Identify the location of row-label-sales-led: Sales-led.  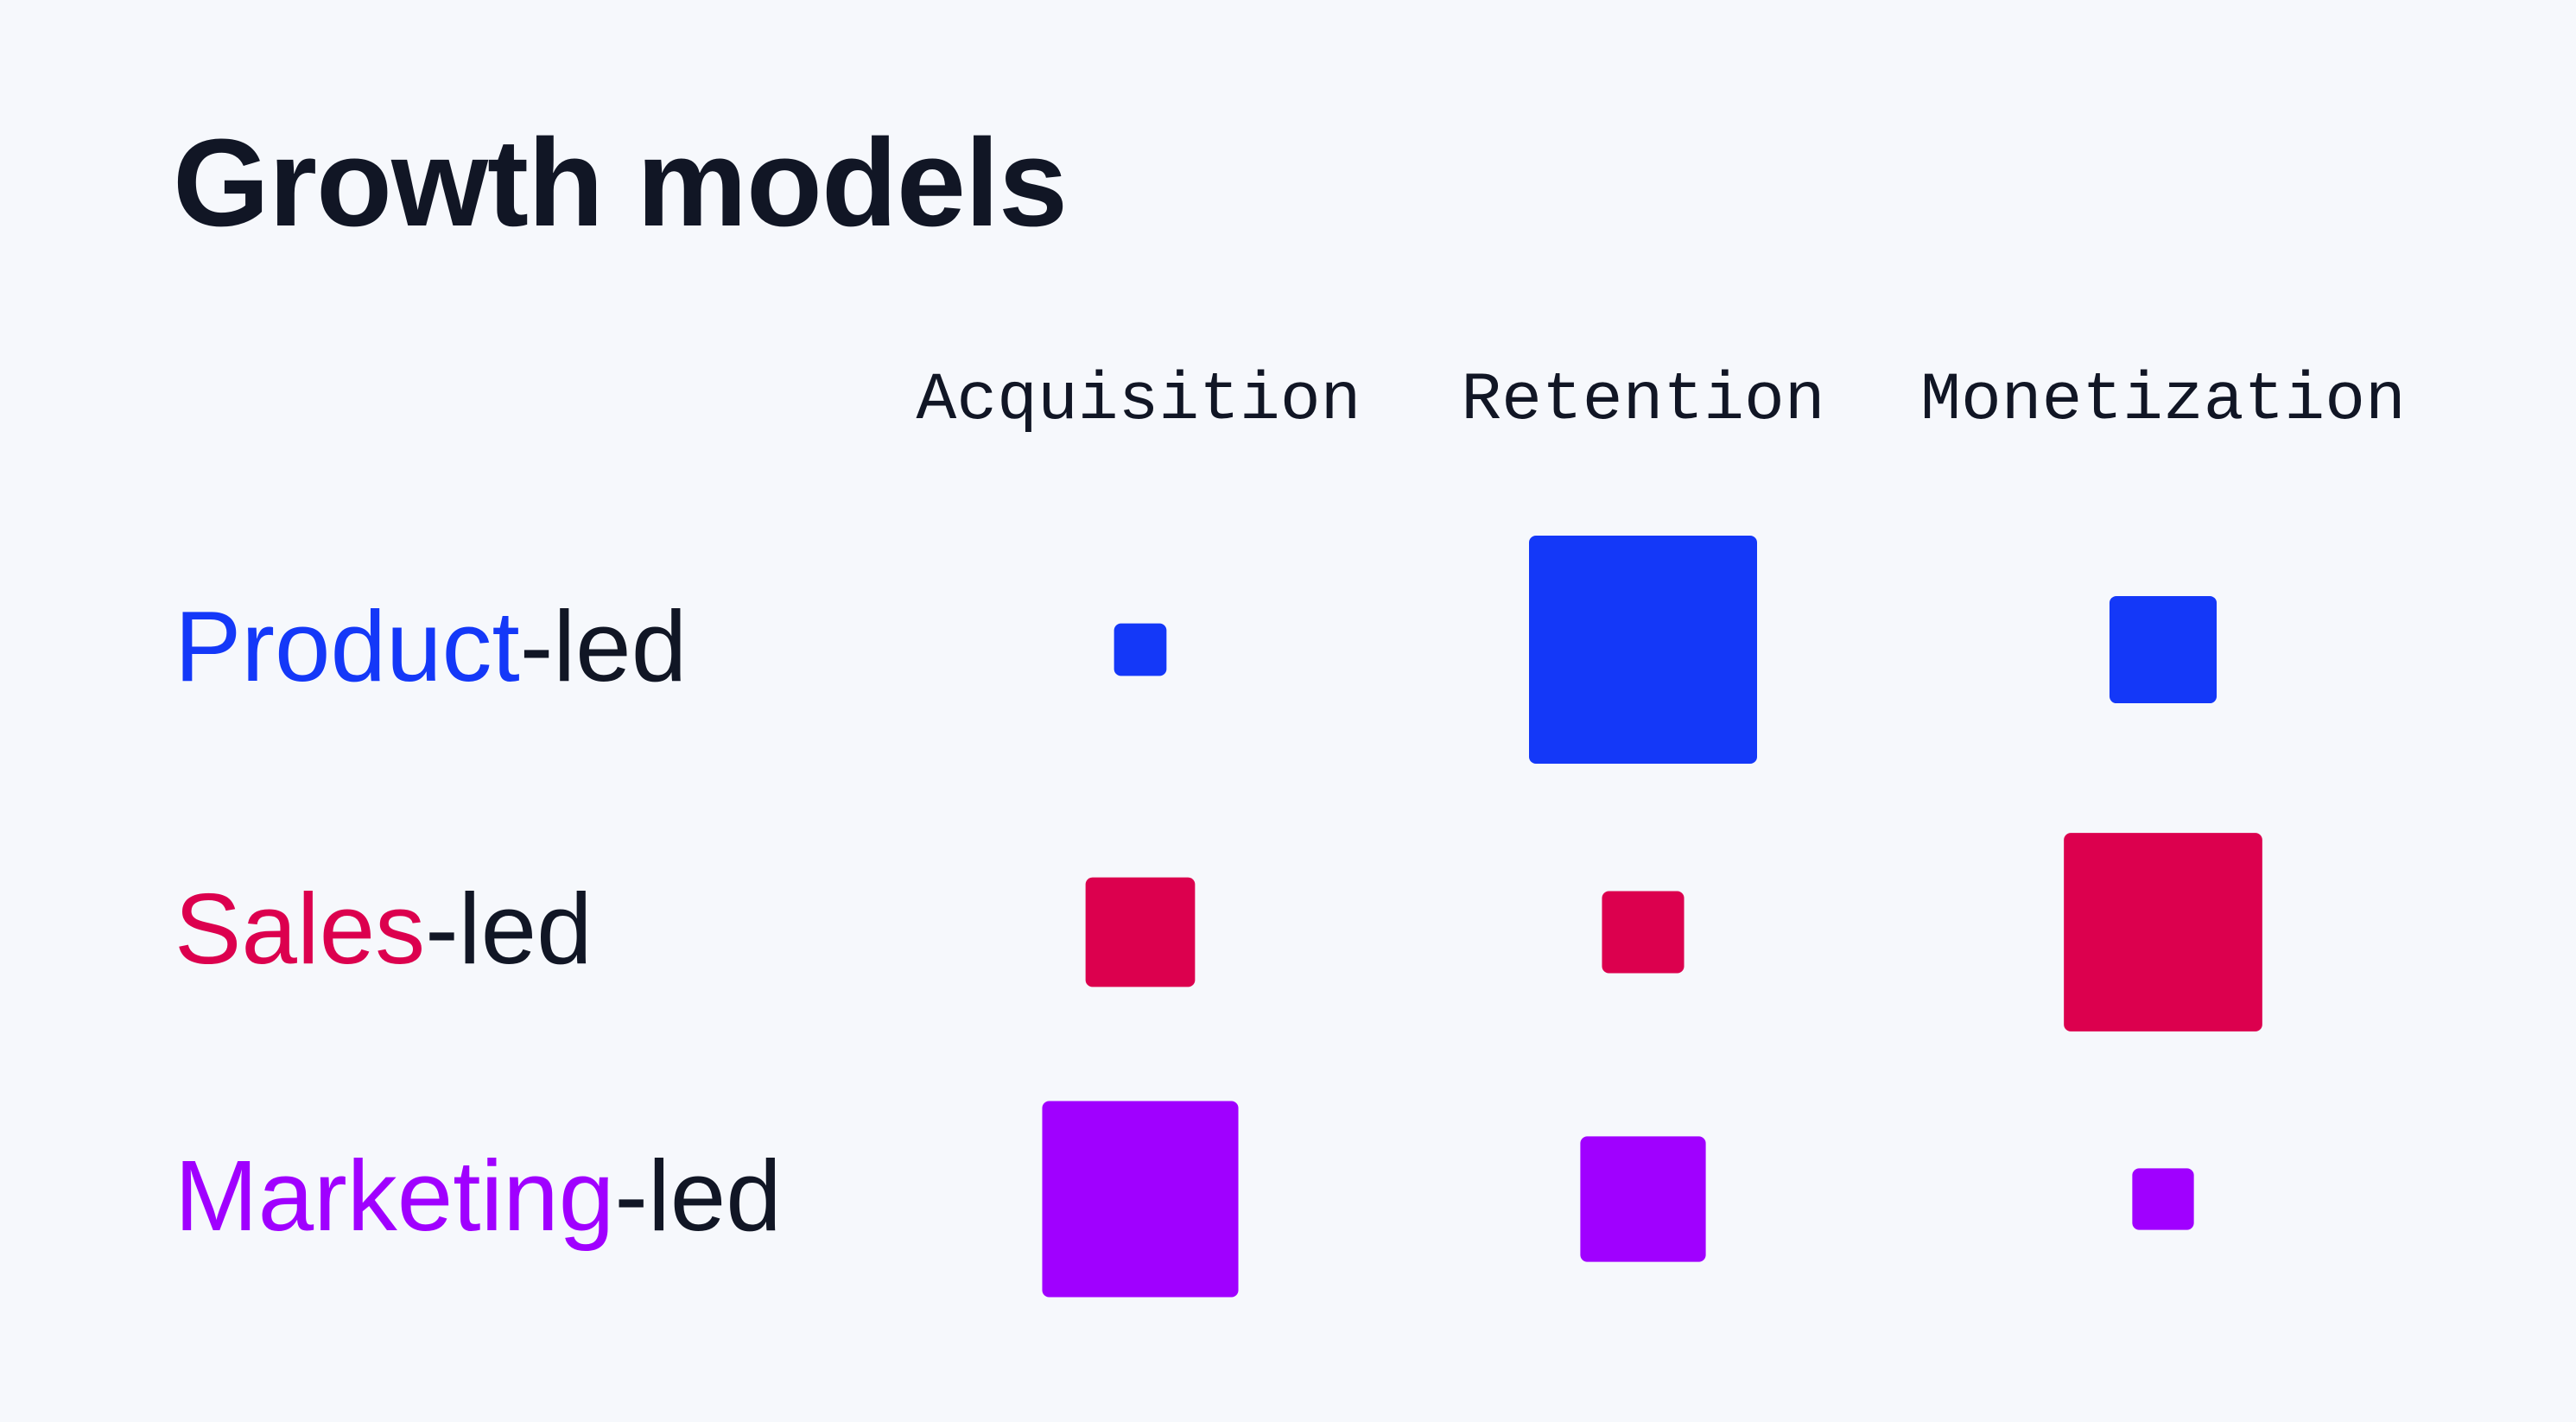
(383, 929).